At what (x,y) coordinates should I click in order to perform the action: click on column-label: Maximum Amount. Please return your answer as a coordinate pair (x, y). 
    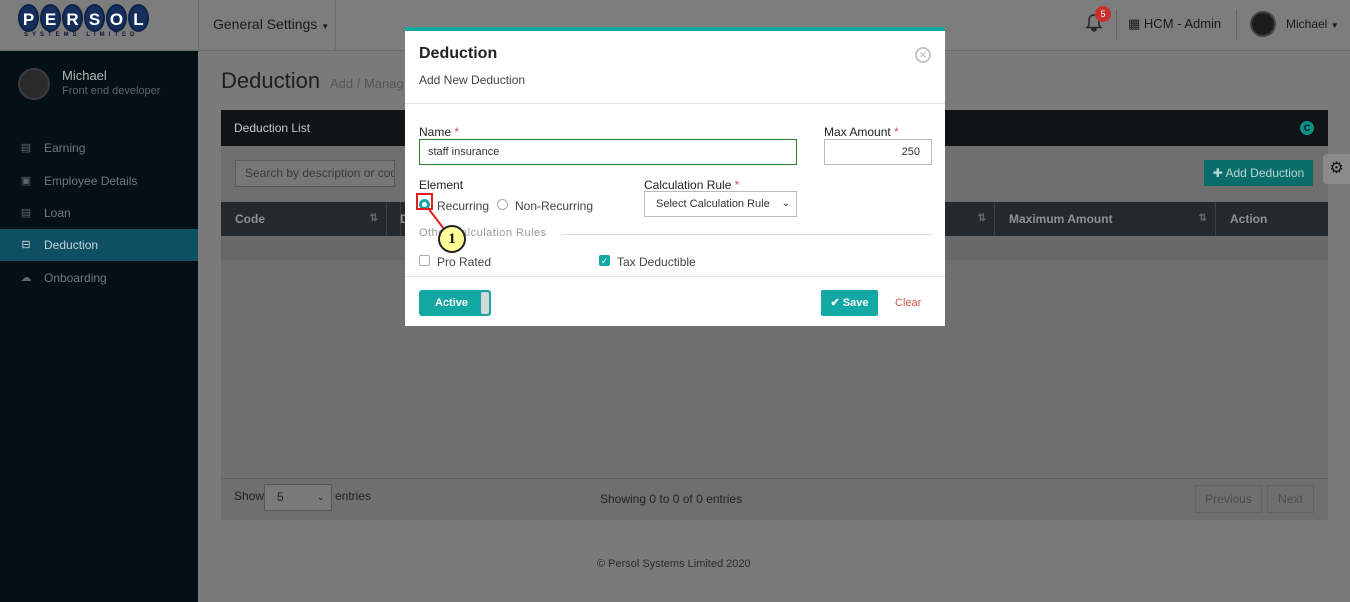
    Looking at the image, I should click on (1061, 219).